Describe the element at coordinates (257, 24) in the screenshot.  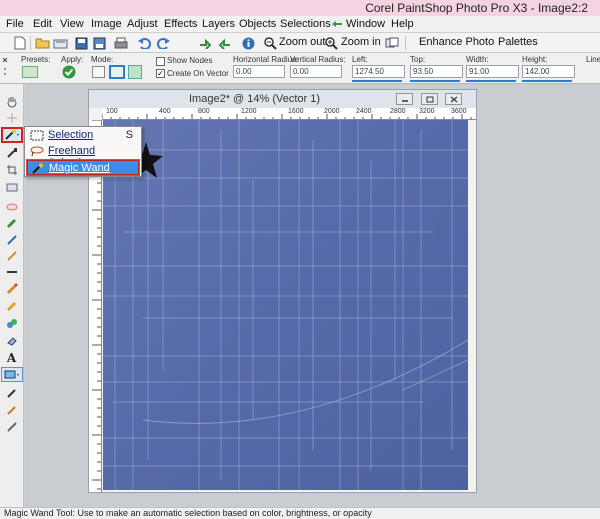
I see `menu-objects: Objects` at that location.